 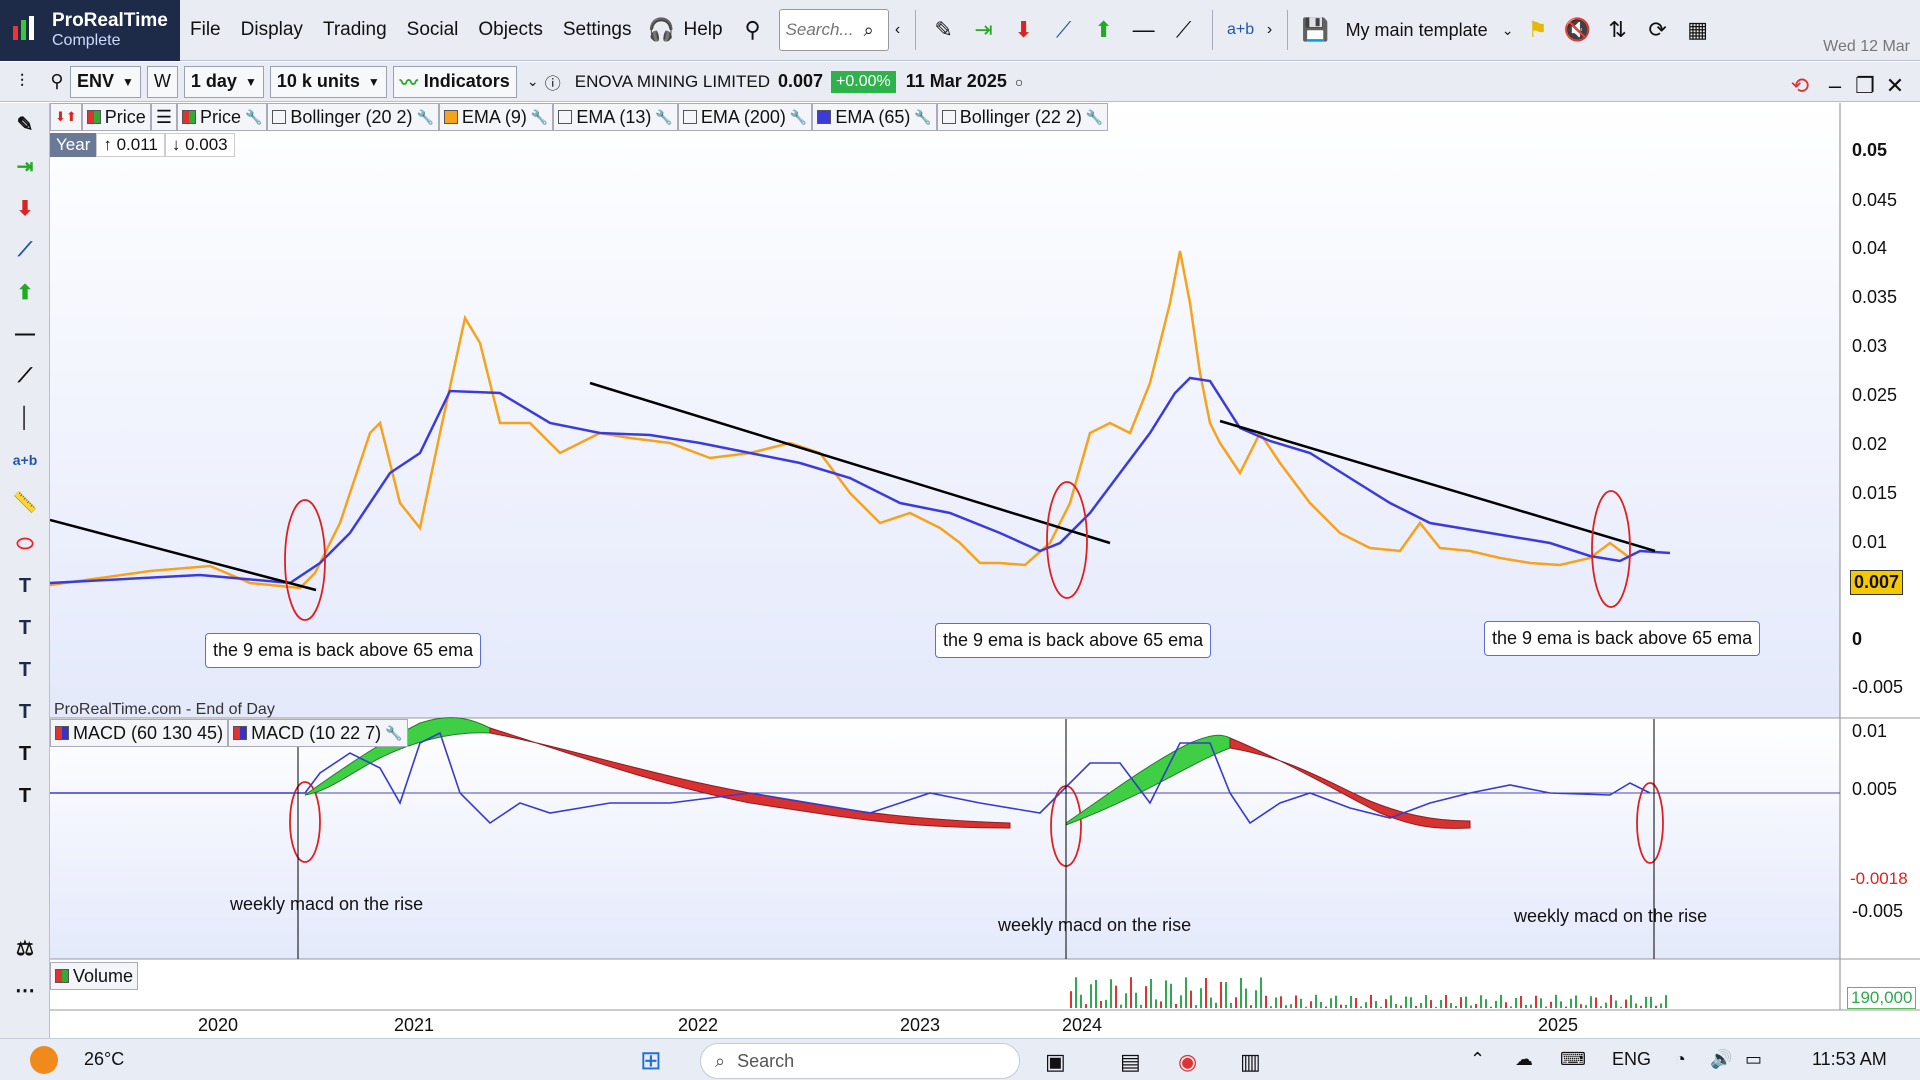 What do you see at coordinates (496, 117) in the screenshot?
I see `legend-item-ema-9: EMA (9) 🔧` at bounding box center [496, 117].